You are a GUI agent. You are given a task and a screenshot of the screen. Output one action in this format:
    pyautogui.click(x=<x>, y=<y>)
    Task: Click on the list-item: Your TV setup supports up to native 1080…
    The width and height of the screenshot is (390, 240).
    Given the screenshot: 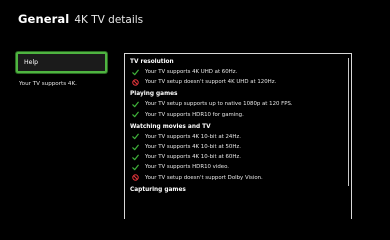 What is the action you would take?
    pyautogui.click(x=235, y=104)
    